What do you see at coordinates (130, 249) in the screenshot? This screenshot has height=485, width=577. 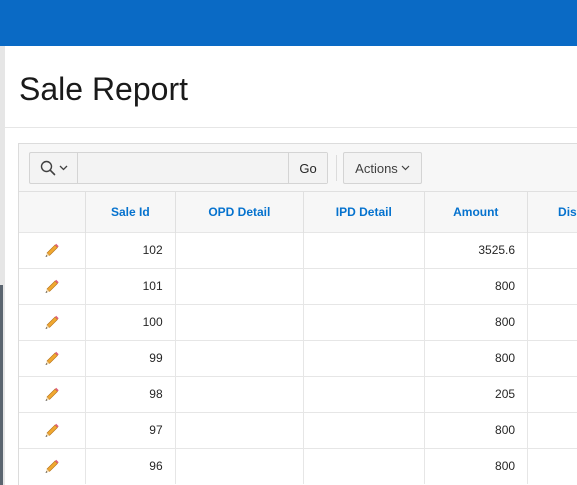 I see `sale-id-cell: 102` at bounding box center [130, 249].